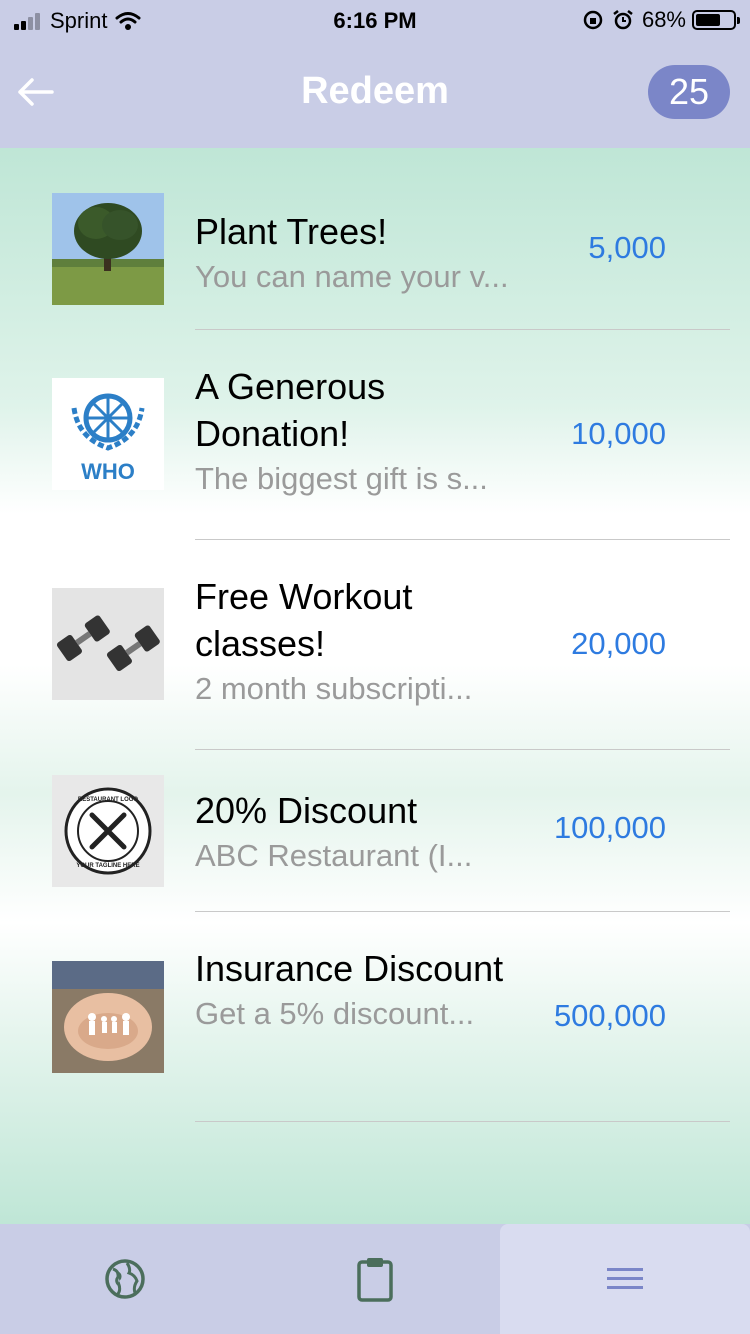 The width and height of the screenshot is (750, 1334). What do you see at coordinates (627, 247) in the screenshot?
I see `reward-points: 5,000` at bounding box center [627, 247].